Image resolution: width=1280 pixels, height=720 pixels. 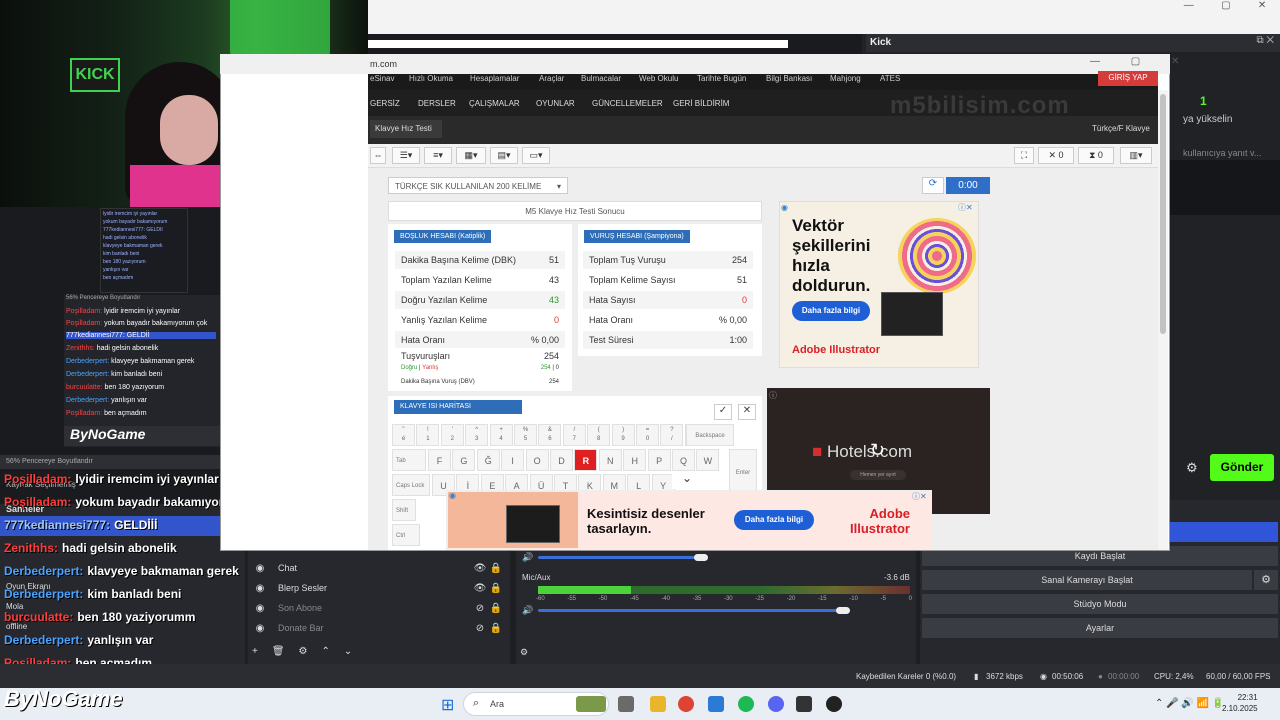 What do you see at coordinates (464, 460) in the screenshot?
I see `key: G` at bounding box center [464, 460].